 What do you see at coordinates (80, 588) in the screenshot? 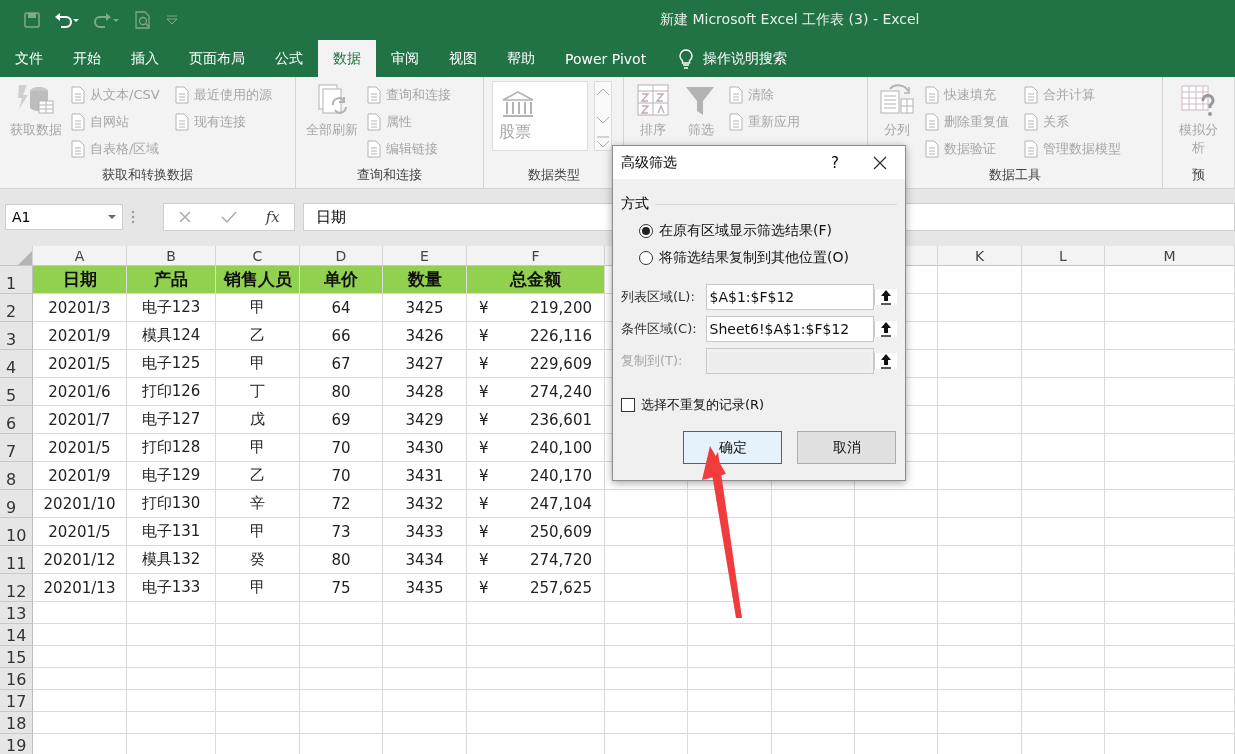
I see `table-cell: 20201/13` at bounding box center [80, 588].